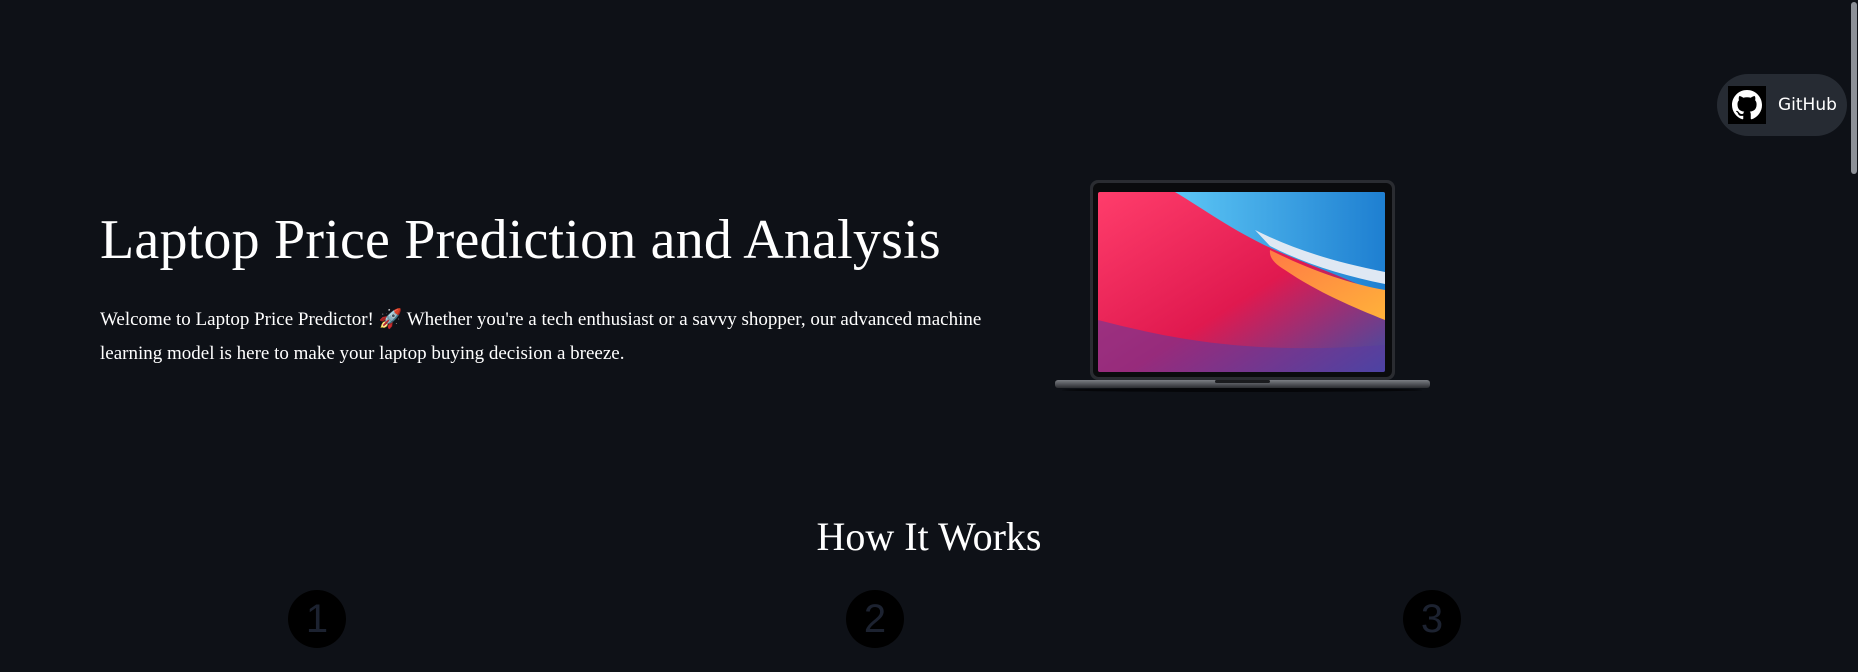  What do you see at coordinates (239, 319) in the screenshot?
I see `hero-description-text-1: Welcome to Laptop Price Predictor!` at bounding box center [239, 319].